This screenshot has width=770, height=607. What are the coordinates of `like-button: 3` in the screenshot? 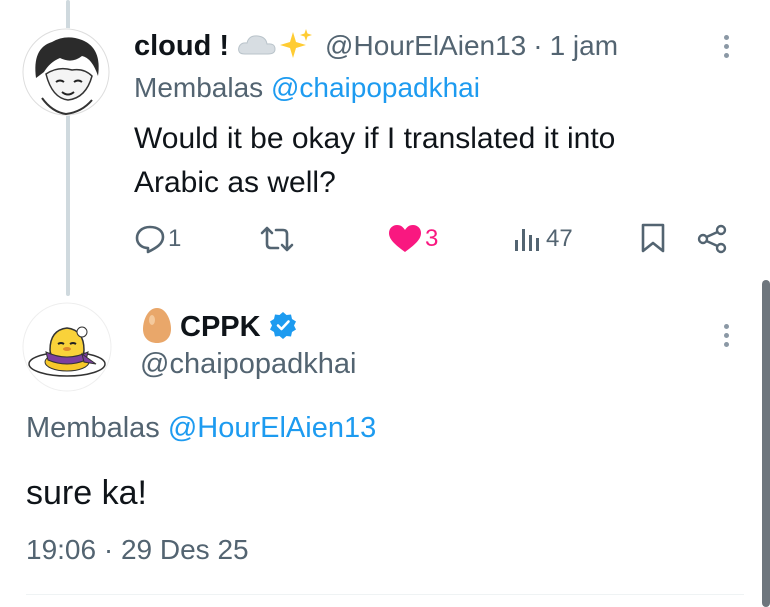 It's located at (413, 239).